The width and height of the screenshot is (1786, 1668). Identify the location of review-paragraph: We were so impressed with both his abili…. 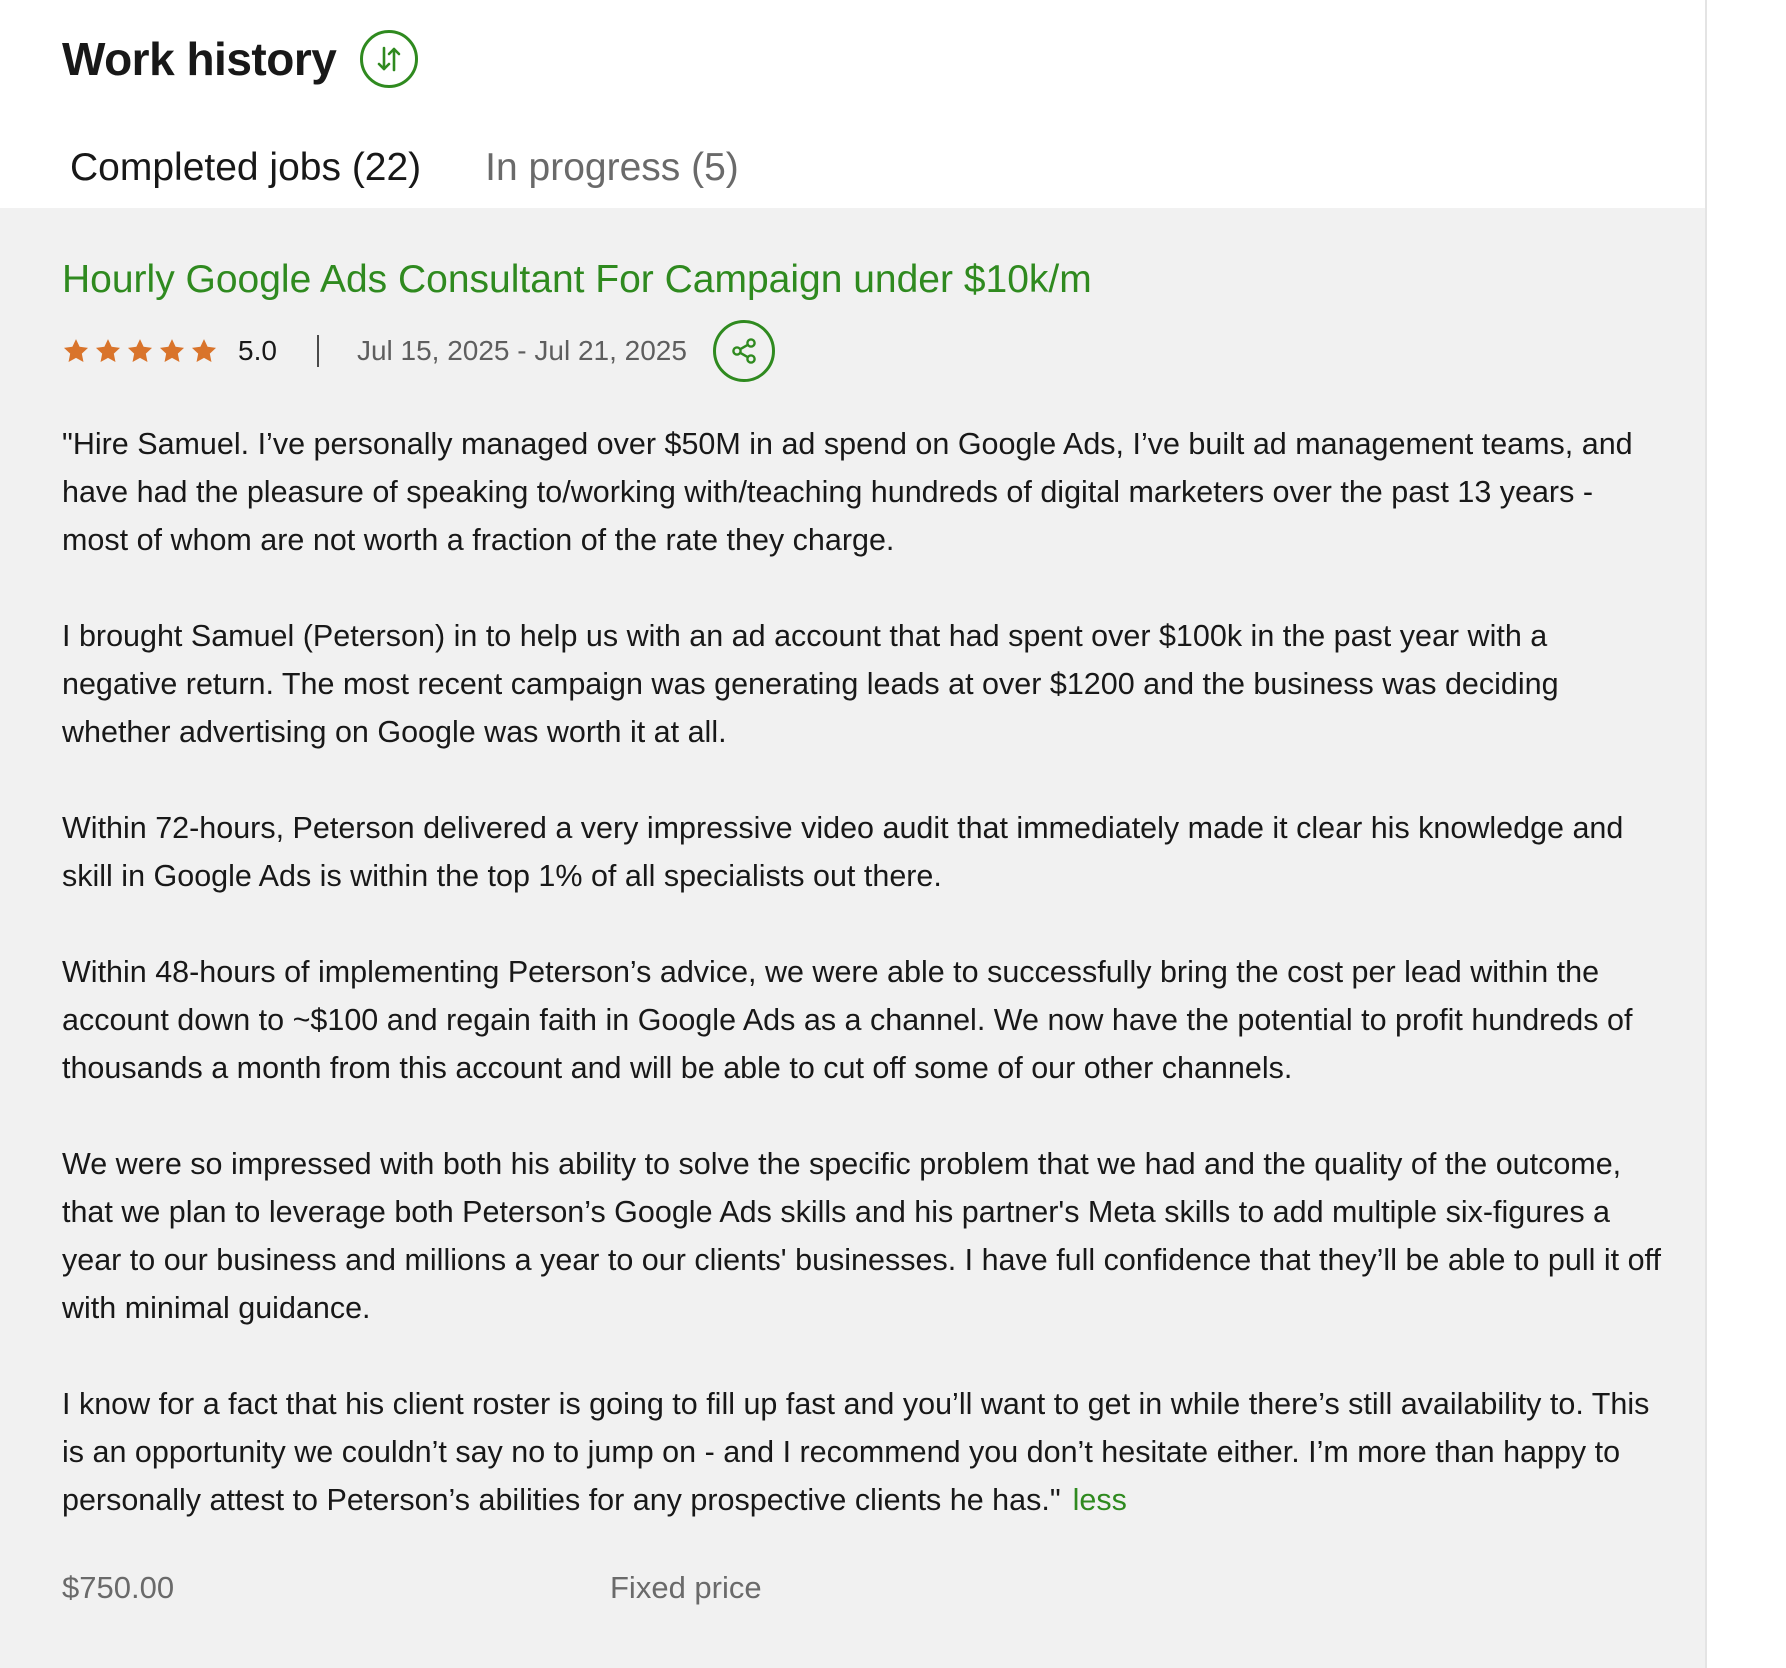
(861, 1236).